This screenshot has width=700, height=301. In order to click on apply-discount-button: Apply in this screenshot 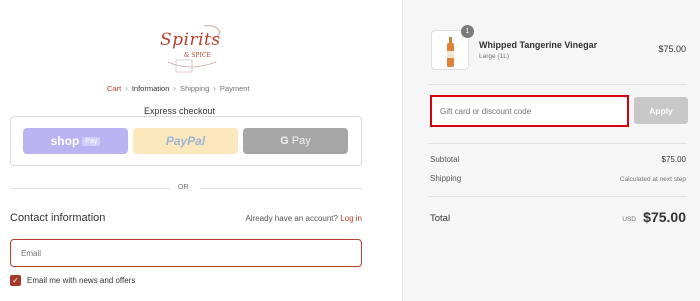, I will do `click(661, 110)`.